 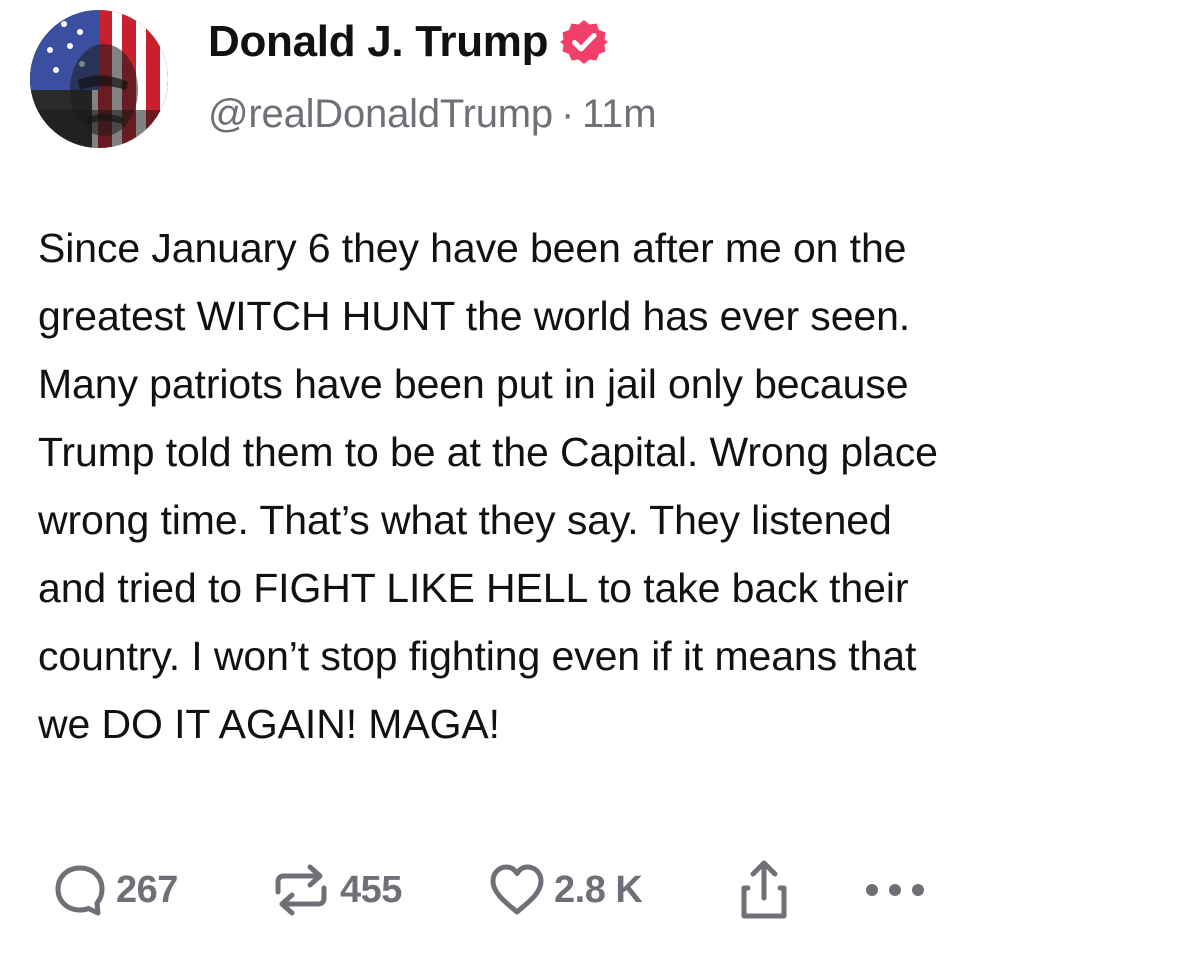 What do you see at coordinates (598, 889) in the screenshot?
I see `like-count: 2.8 K` at bounding box center [598, 889].